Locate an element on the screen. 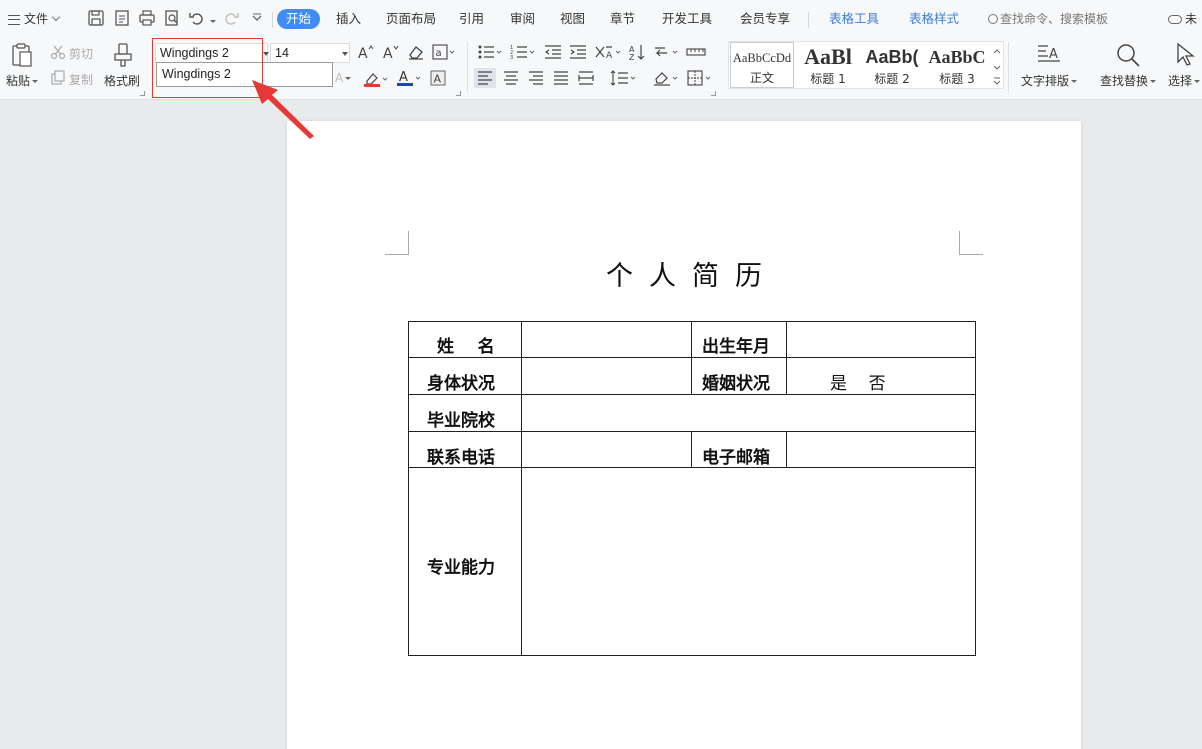 This screenshot has width=1202, height=749. cloud-sync-status: 未 is located at coordinates (1182, 19).